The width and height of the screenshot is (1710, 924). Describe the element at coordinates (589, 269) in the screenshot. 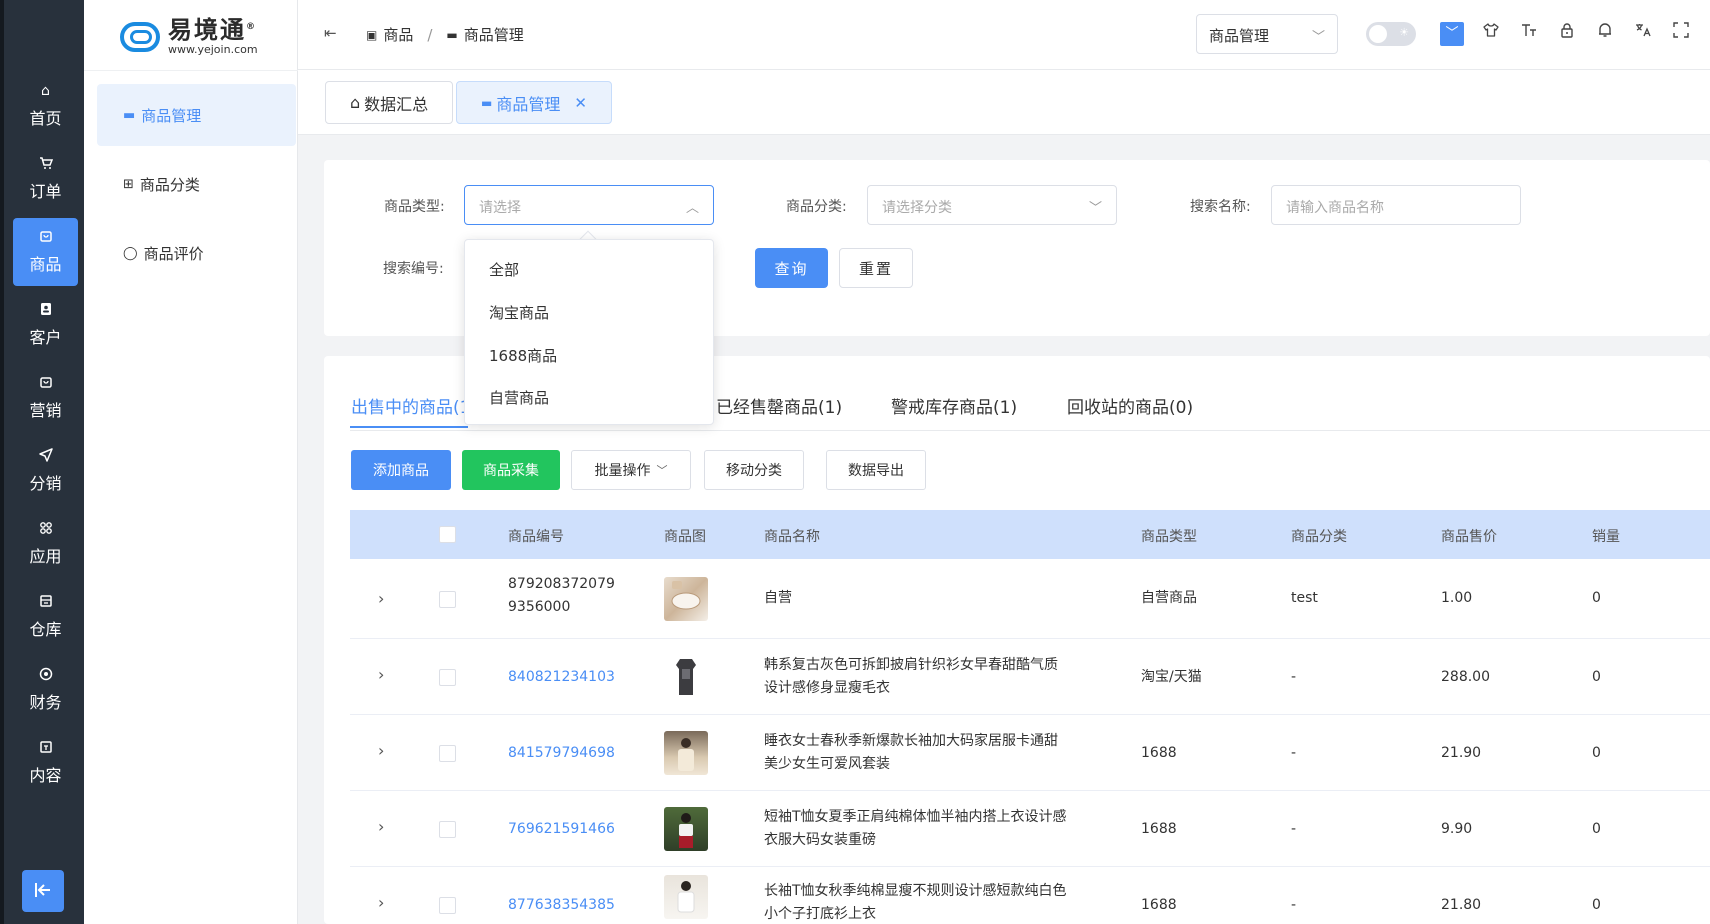

I see `dropdown-option-all: 全部` at that location.